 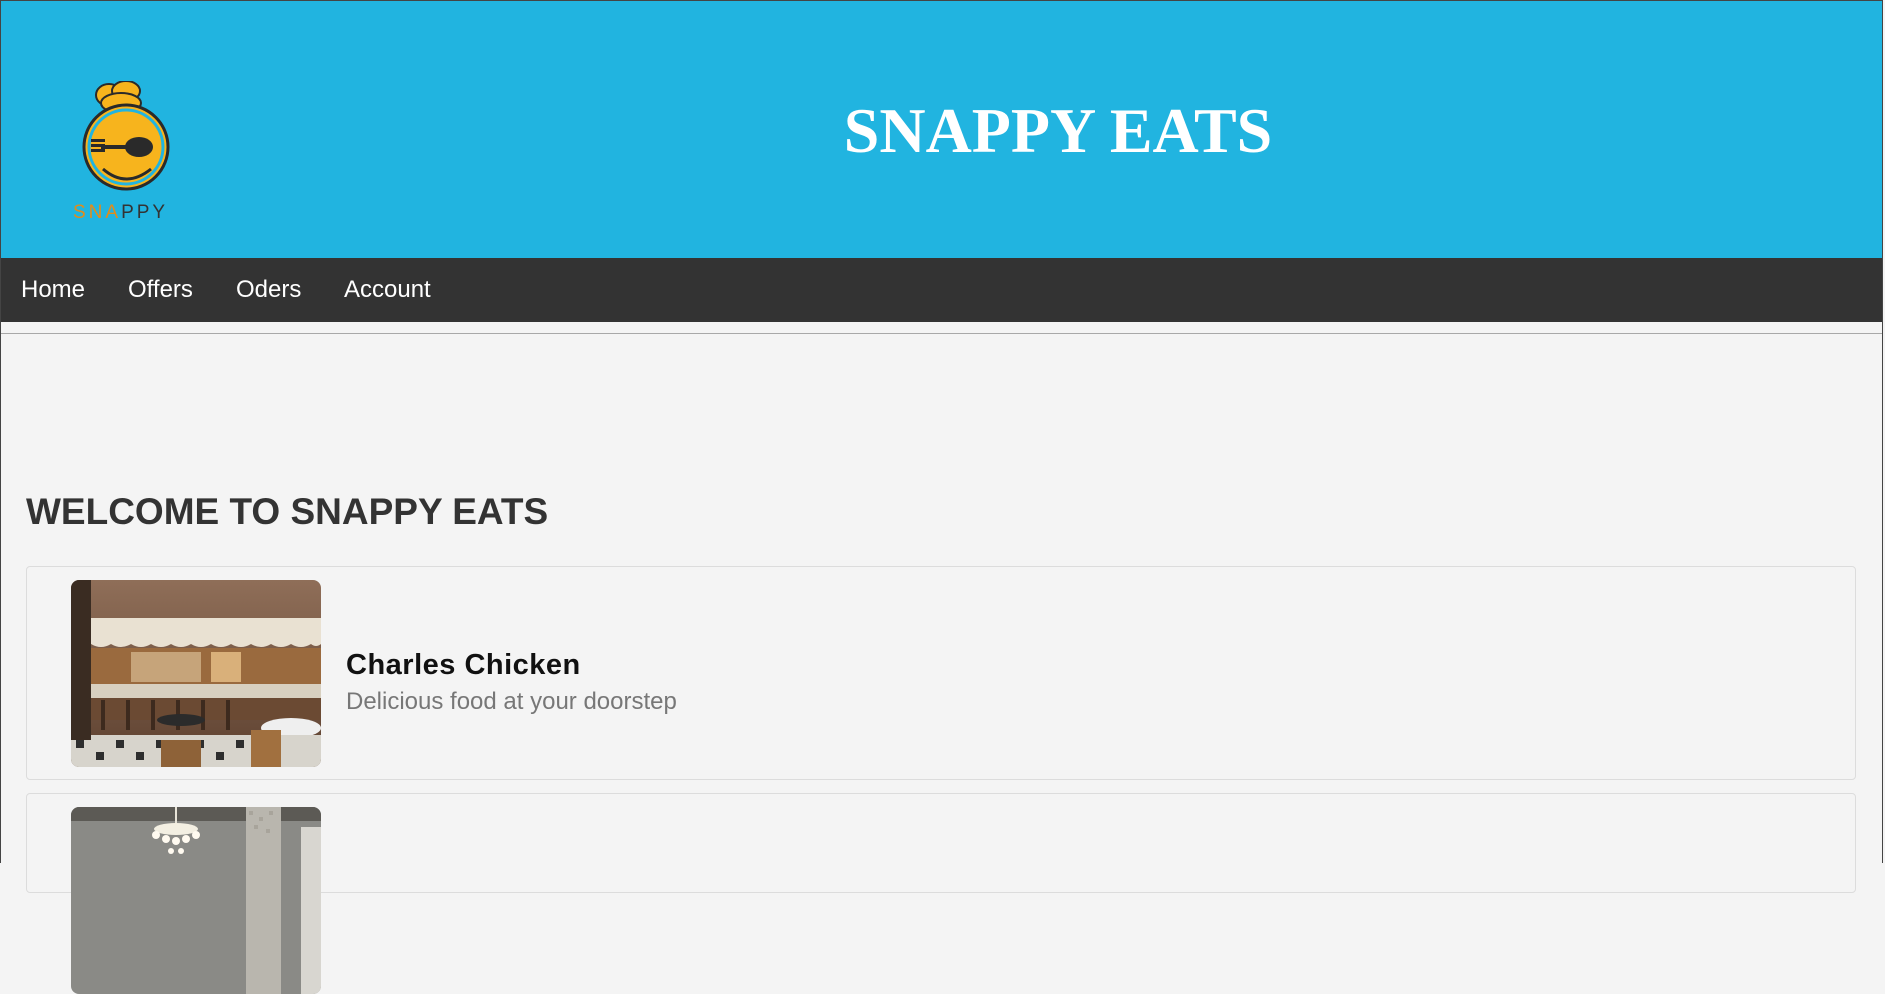 What do you see at coordinates (268, 290) in the screenshot?
I see `nav-orders-link: Oders` at bounding box center [268, 290].